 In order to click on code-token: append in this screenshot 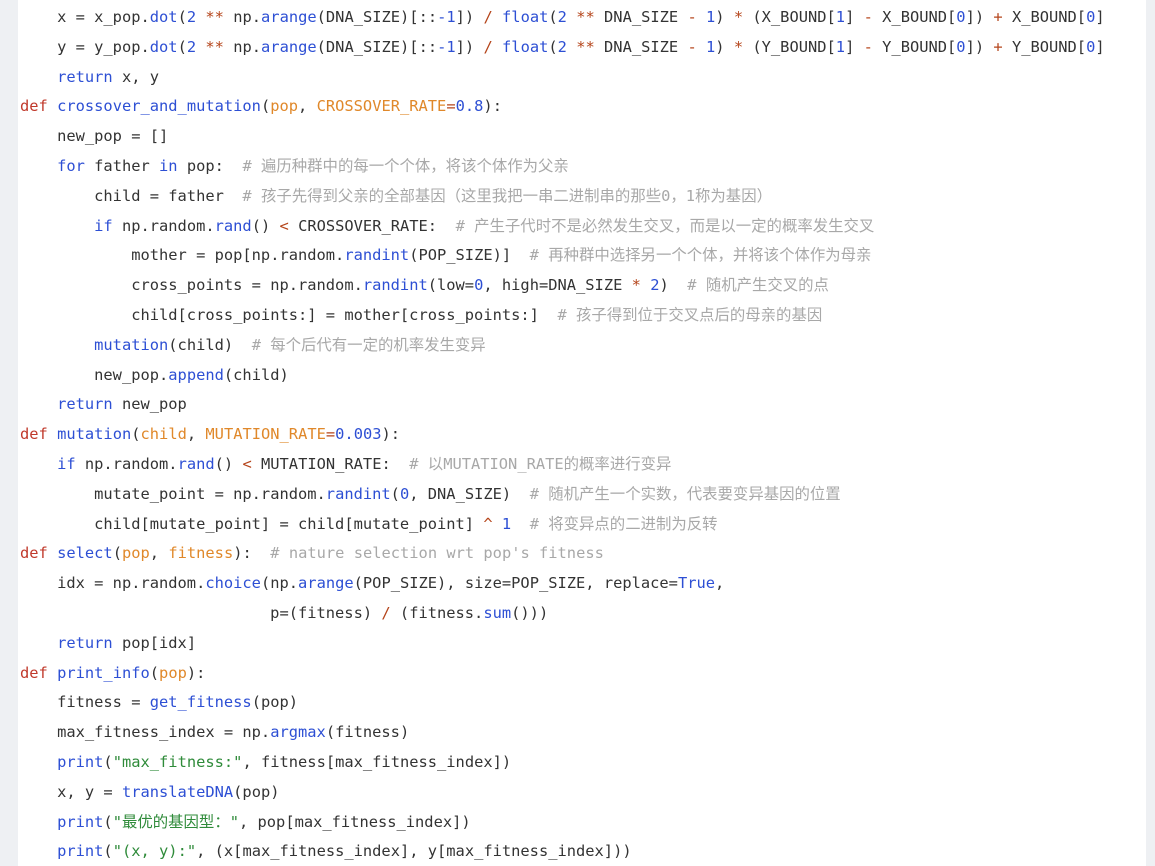, I will do `click(196, 374)`.